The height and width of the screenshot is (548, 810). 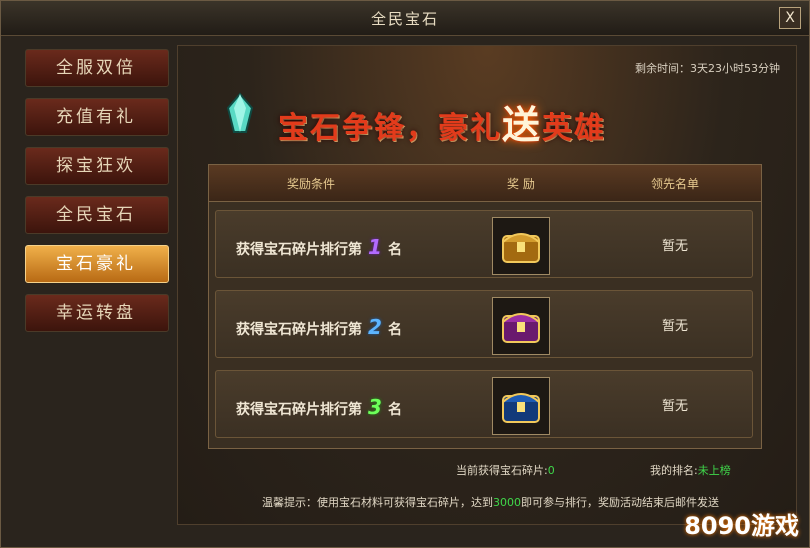 What do you see at coordinates (707, 68) in the screenshot?
I see `countdown-timer: 剩余时间：3天23小时53分钟` at bounding box center [707, 68].